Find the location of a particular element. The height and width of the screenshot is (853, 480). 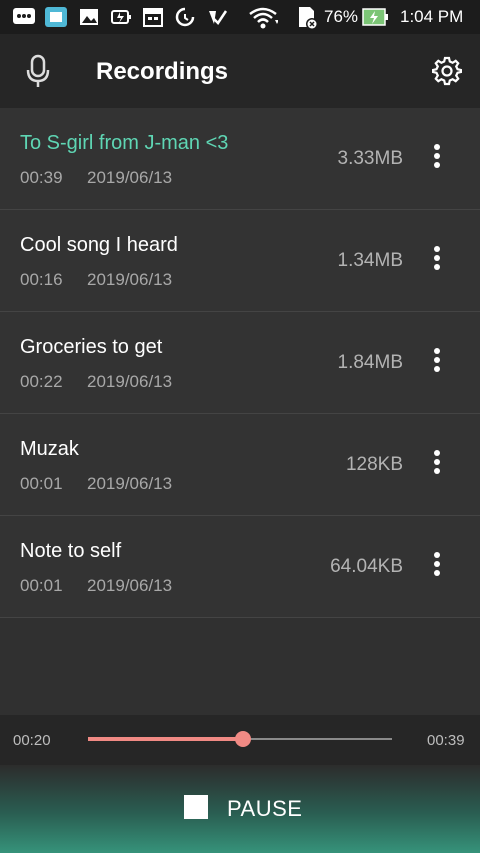

recording-item: Groceries to get 00:22 2019/06/13 1.84MB is located at coordinates (240, 363).